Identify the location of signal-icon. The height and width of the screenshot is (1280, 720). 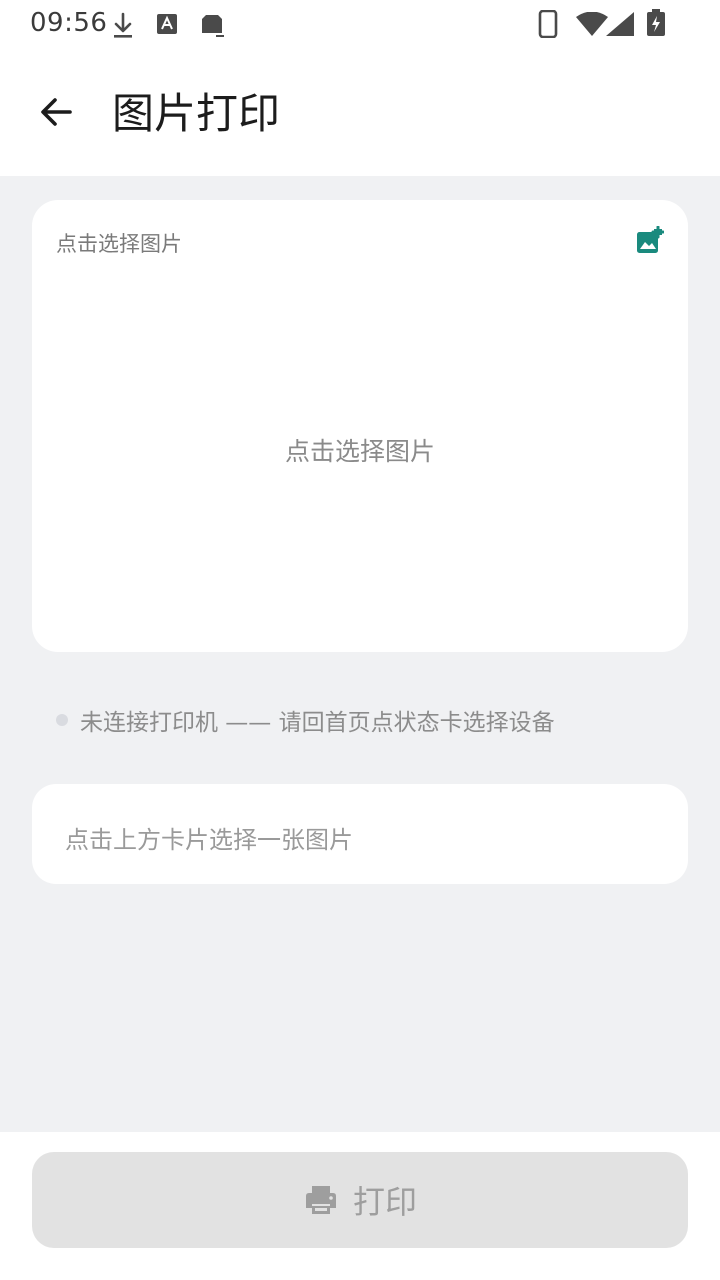
(620, 24).